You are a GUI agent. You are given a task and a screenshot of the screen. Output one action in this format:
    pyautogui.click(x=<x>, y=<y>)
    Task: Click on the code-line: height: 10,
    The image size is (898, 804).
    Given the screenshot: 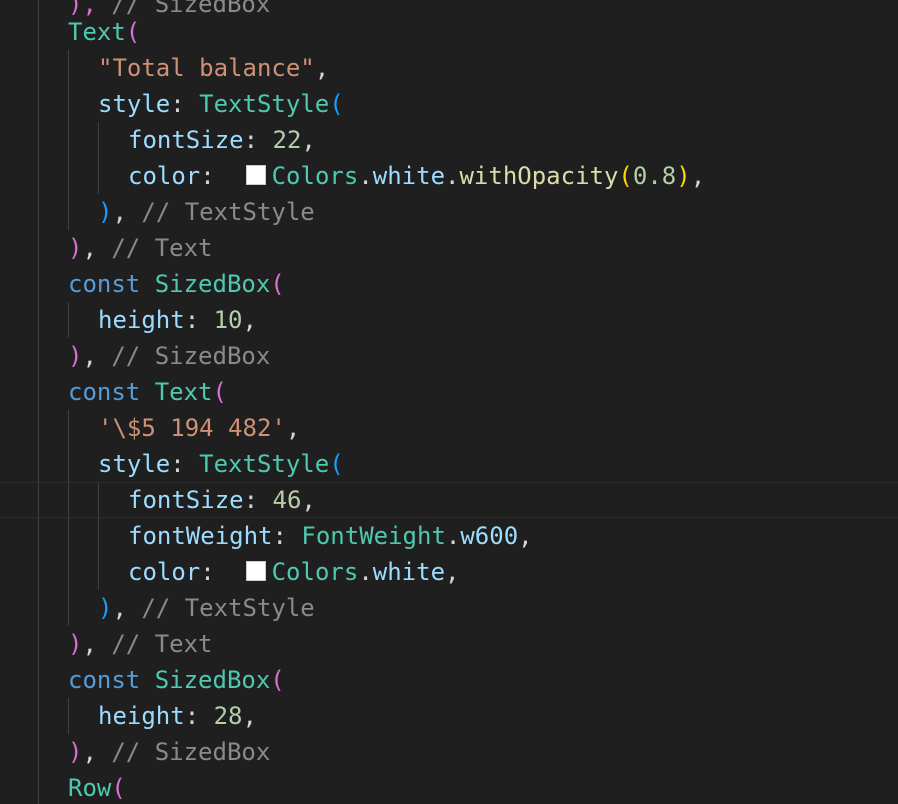 What is the action you would take?
    pyautogui.click(x=177, y=320)
    